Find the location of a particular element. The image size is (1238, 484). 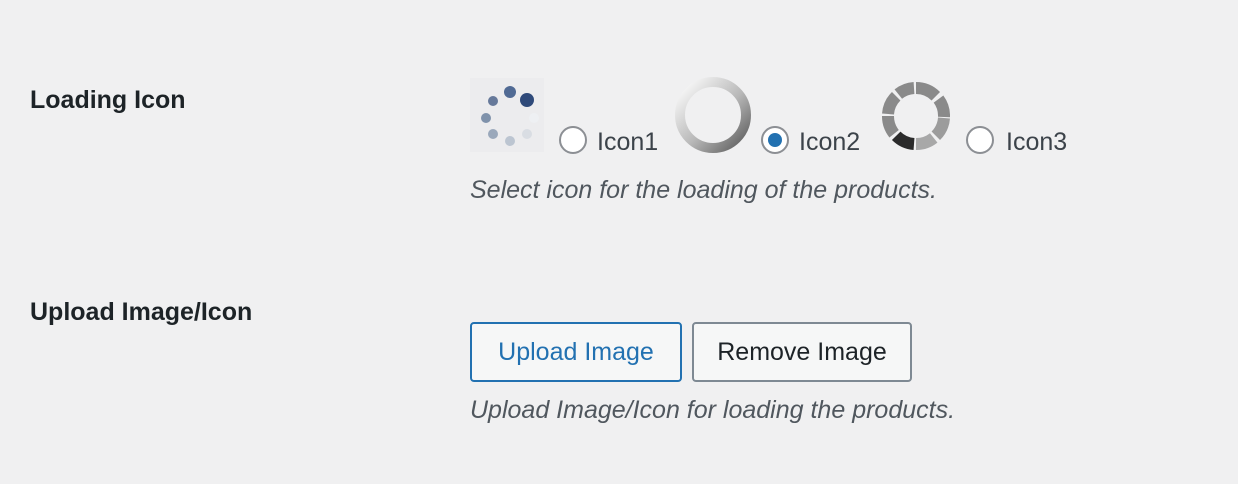

icon3-radio is located at coordinates (980, 140).